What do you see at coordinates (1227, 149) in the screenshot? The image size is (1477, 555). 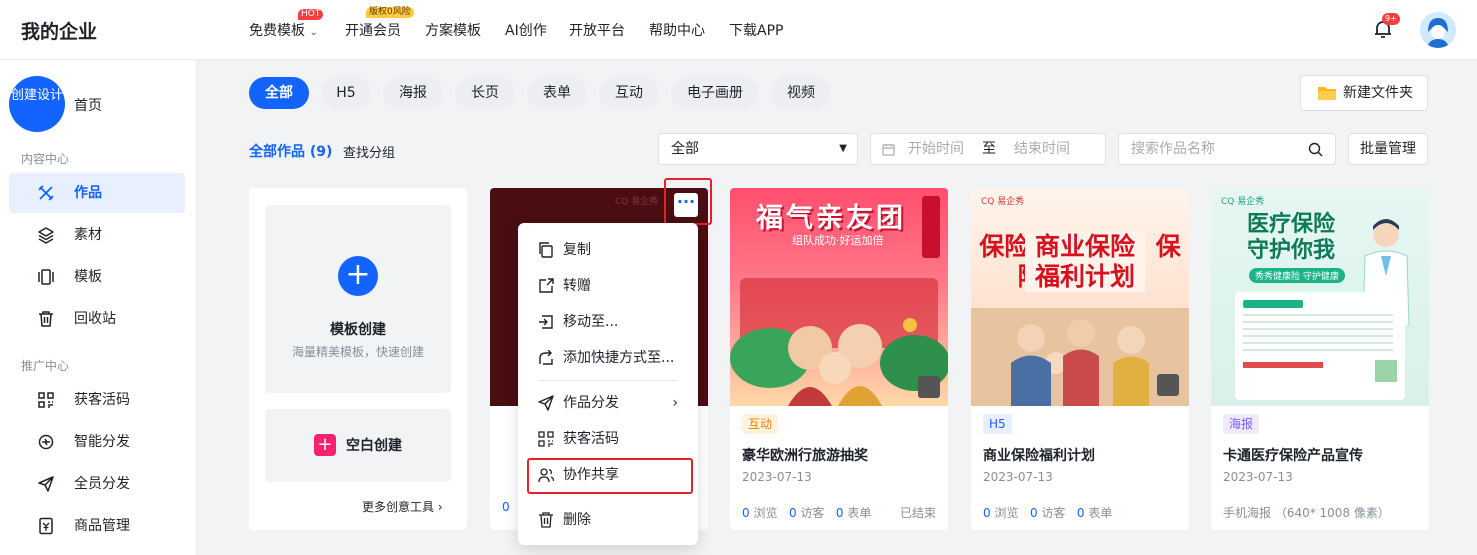 I see `search-input: 搜索作品名称` at bounding box center [1227, 149].